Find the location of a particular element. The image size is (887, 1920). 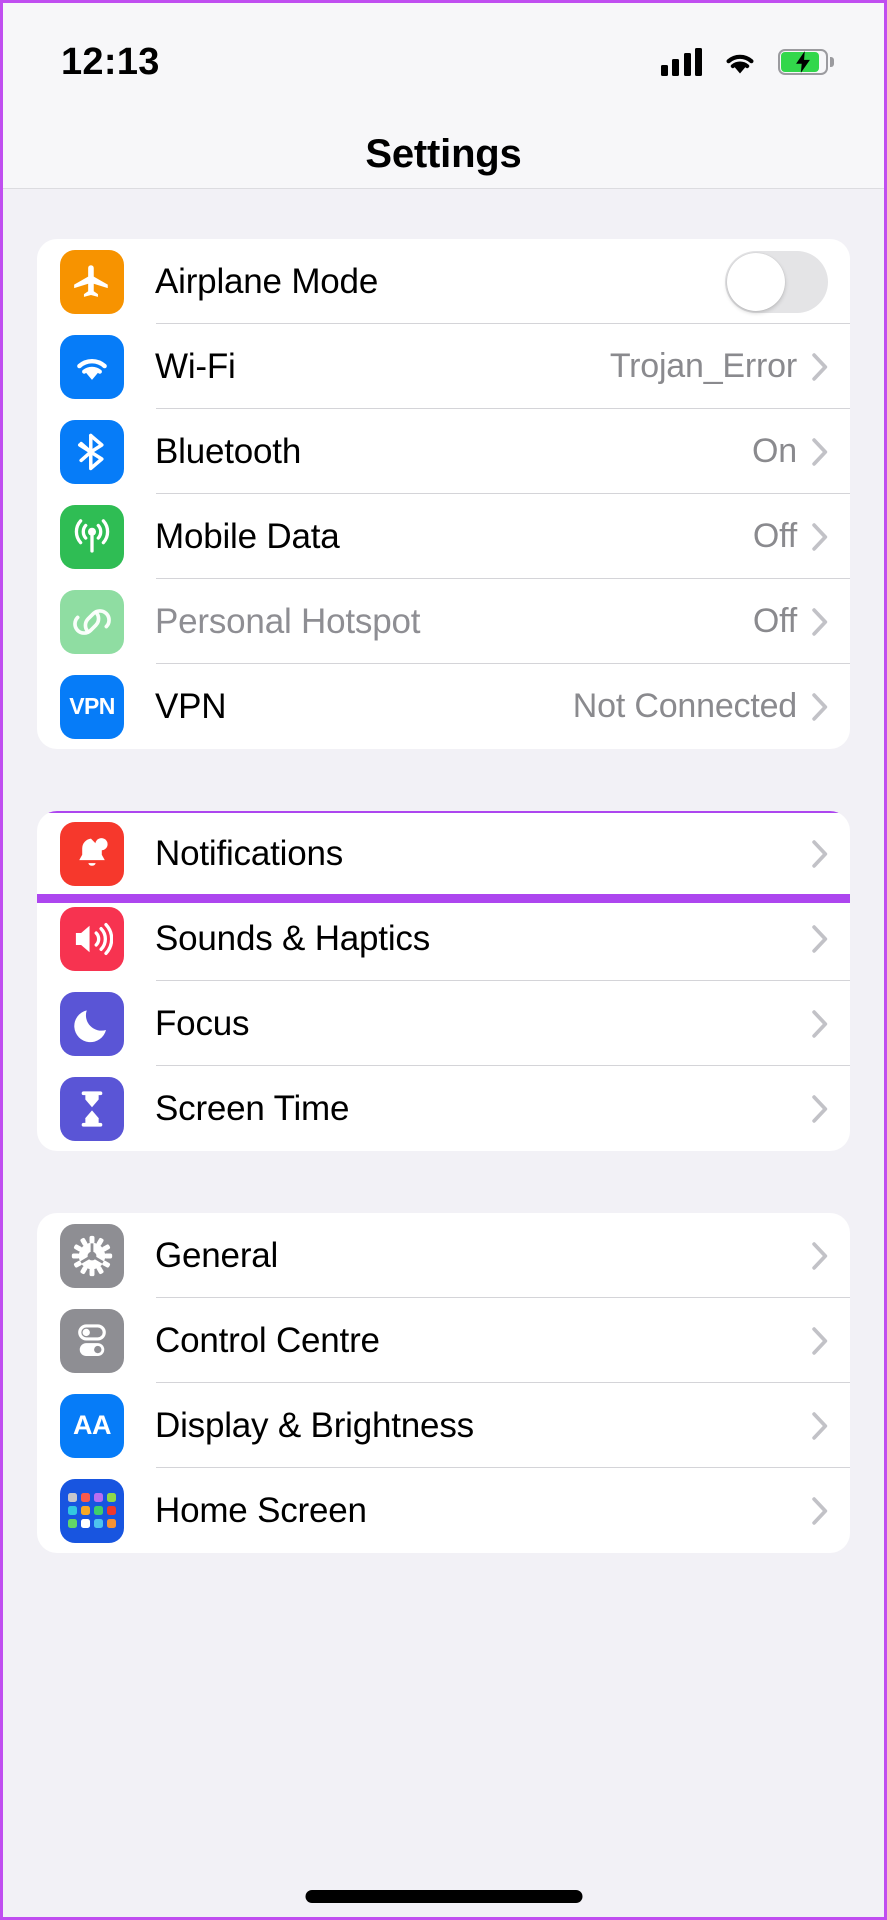

row-label: Airplane Mode is located at coordinates (267, 281).